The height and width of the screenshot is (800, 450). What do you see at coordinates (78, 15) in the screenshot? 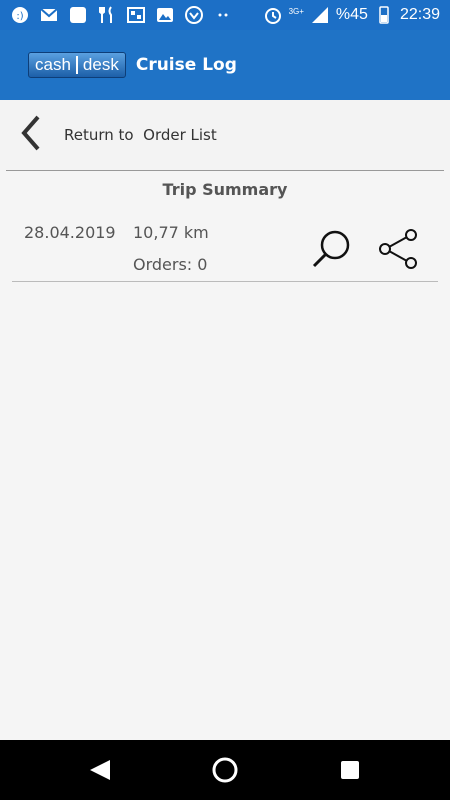
I see `app-icon` at bounding box center [78, 15].